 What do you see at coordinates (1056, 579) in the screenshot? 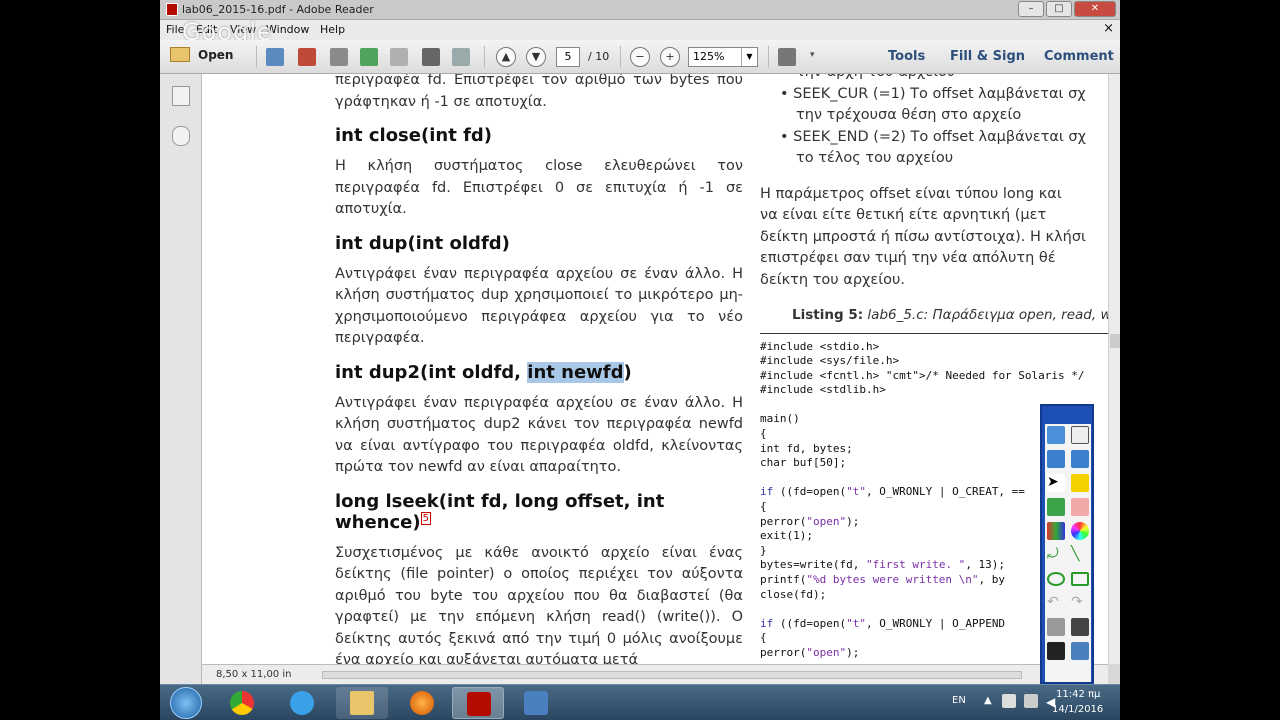
I see `ellipse-icon` at bounding box center [1056, 579].